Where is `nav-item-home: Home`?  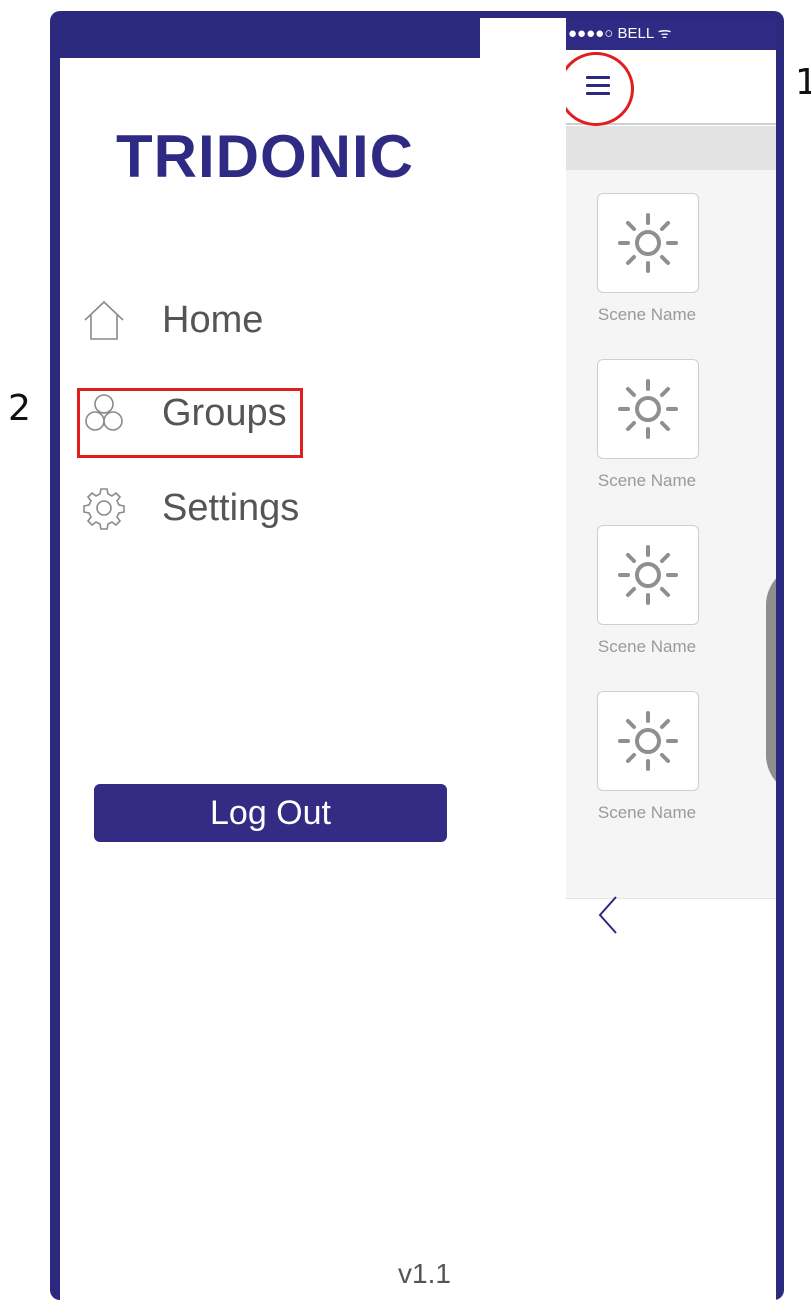
nav-item-home: Home is located at coordinates (172, 320).